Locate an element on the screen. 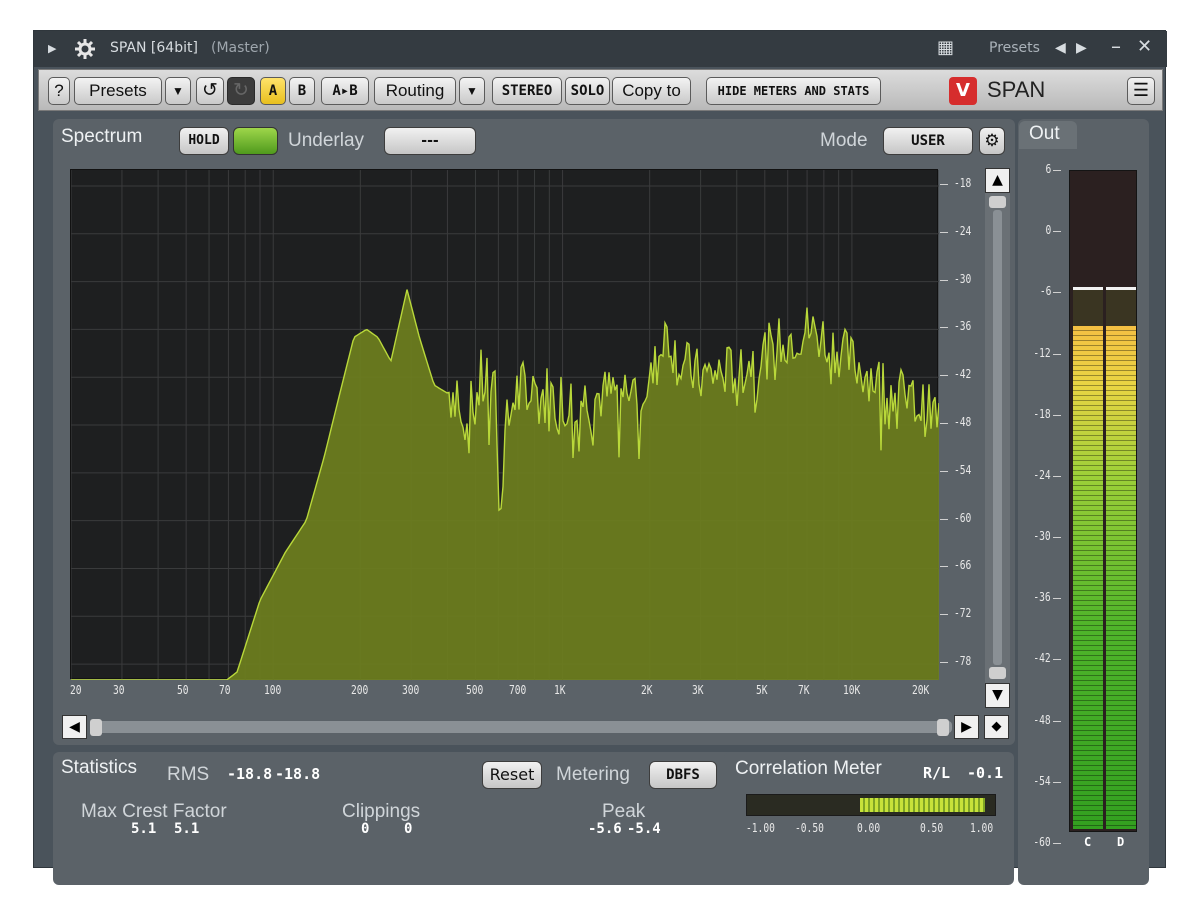 This screenshot has width=1200, height=909. solo-button: SOLO is located at coordinates (587, 91).